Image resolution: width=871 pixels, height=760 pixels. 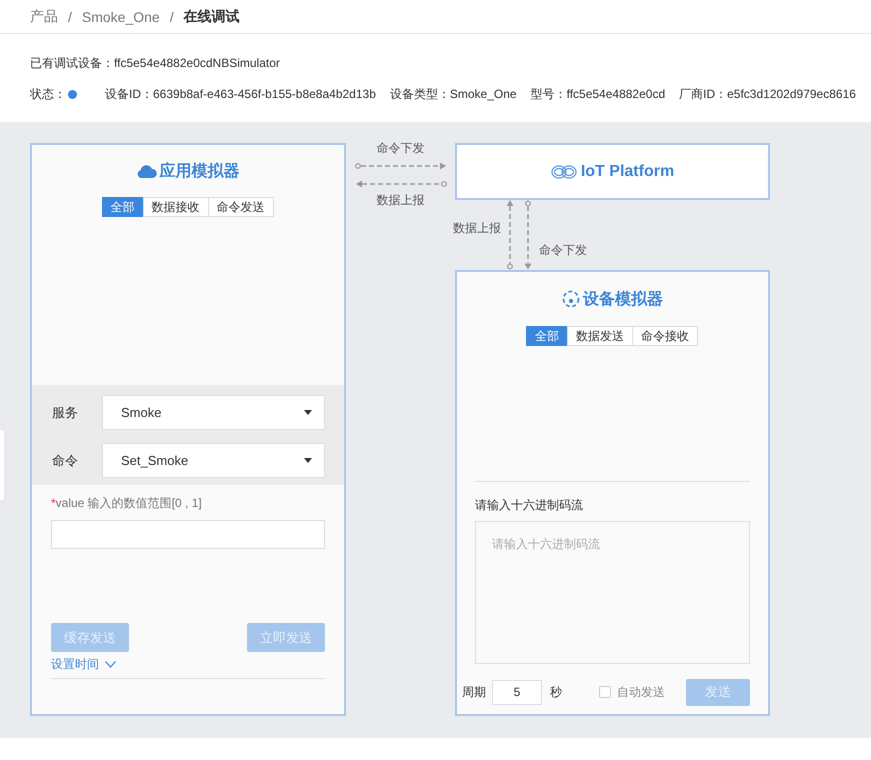 What do you see at coordinates (75, 664) in the screenshot?
I see `set-time-link: 设置时间` at bounding box center [75, 664].